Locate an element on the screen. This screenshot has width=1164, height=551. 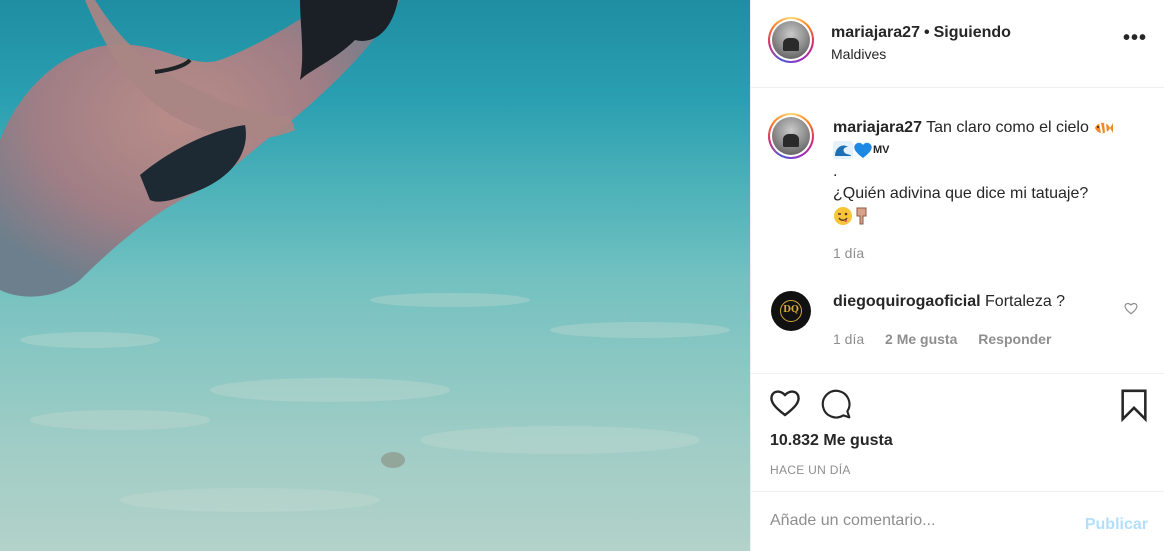
comment-time: 1 día is located at coordinates (848, 339).